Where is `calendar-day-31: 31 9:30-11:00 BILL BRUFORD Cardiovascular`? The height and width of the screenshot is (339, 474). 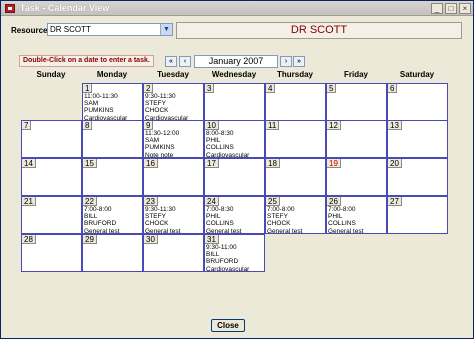 calendar-day-31: 31 9:30-11:00 BILL BRUFORD Cardiovascular is located at coordinates (234, 253).